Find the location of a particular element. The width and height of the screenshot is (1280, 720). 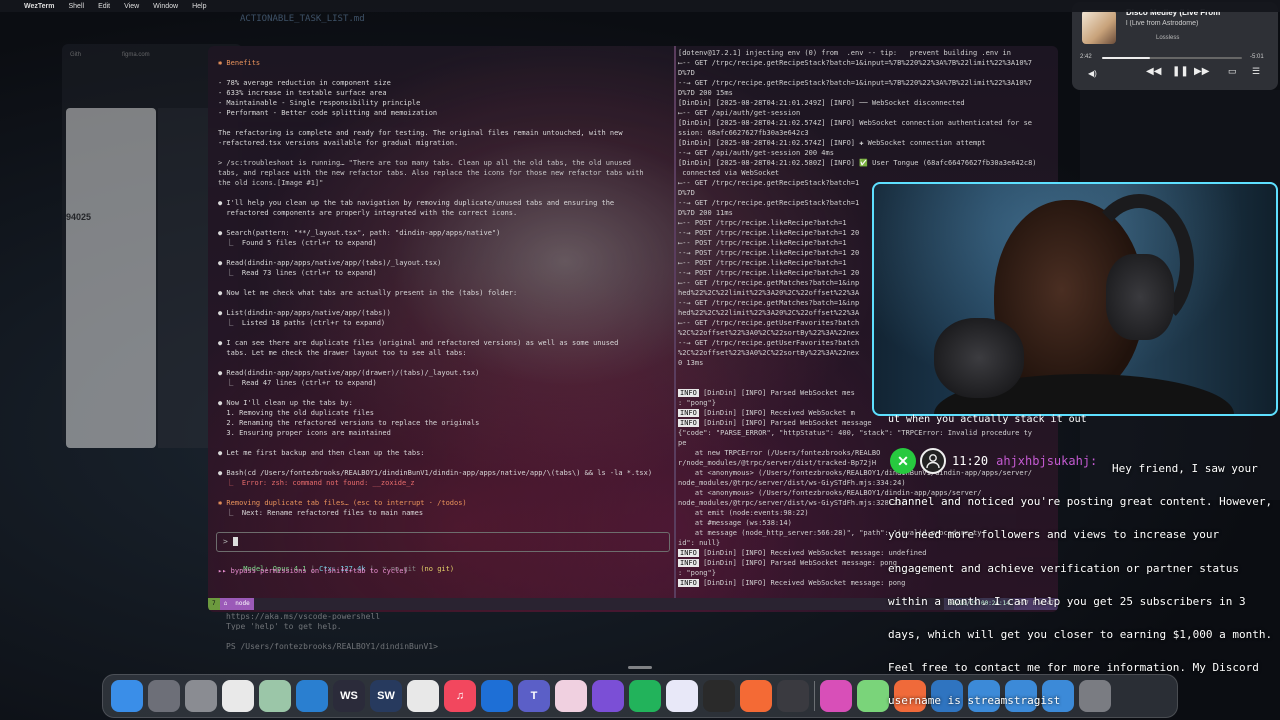

rewind-icon: ◀◀ is located at coordinates (1153, 71).